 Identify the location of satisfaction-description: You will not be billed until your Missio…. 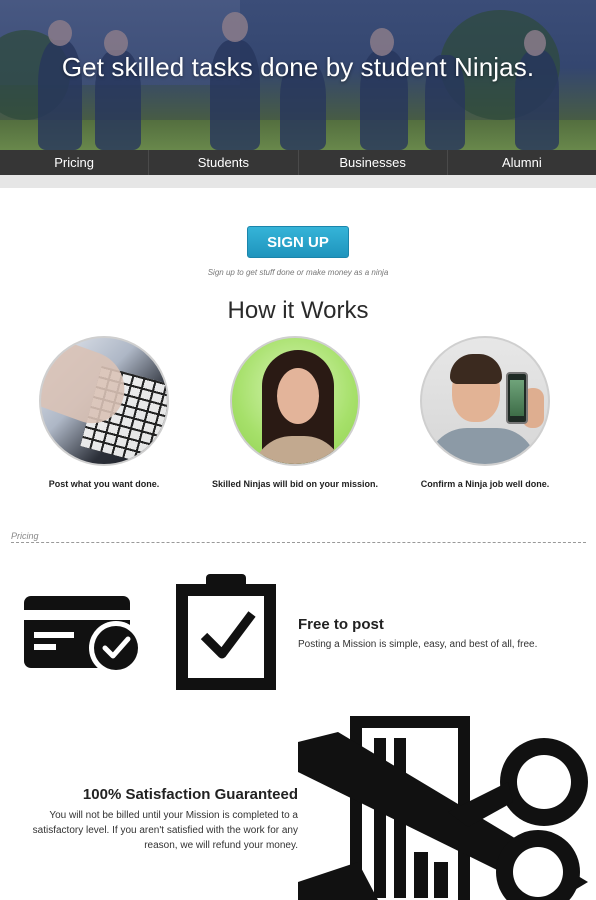
(165, 830).